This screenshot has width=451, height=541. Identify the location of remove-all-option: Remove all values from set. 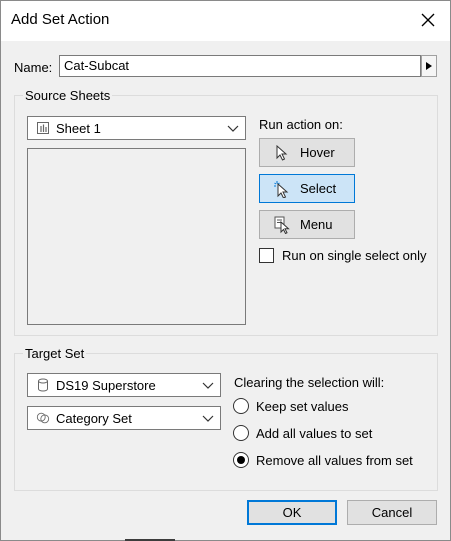
(323, 460).